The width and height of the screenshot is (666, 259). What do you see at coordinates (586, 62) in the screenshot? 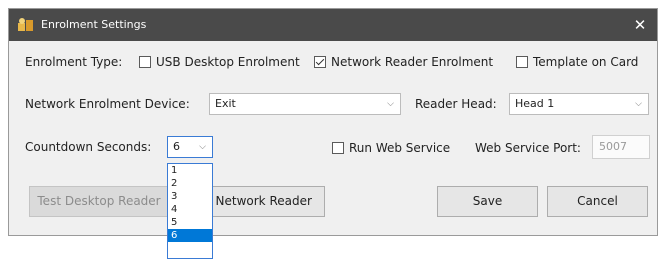
I see `template-on-card-label: Template on Card` at bounding box center [586, 62].